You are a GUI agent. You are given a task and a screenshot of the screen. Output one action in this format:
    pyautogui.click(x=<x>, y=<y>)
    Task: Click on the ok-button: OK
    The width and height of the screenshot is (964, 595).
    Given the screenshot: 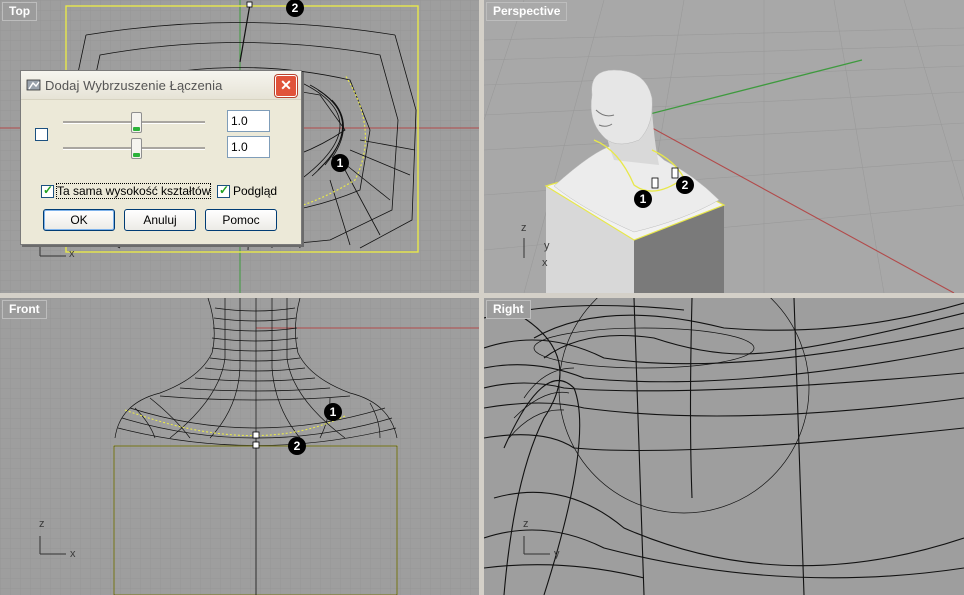 What is the action you would take?
    pyautogui.click(x=79, y=220)
    